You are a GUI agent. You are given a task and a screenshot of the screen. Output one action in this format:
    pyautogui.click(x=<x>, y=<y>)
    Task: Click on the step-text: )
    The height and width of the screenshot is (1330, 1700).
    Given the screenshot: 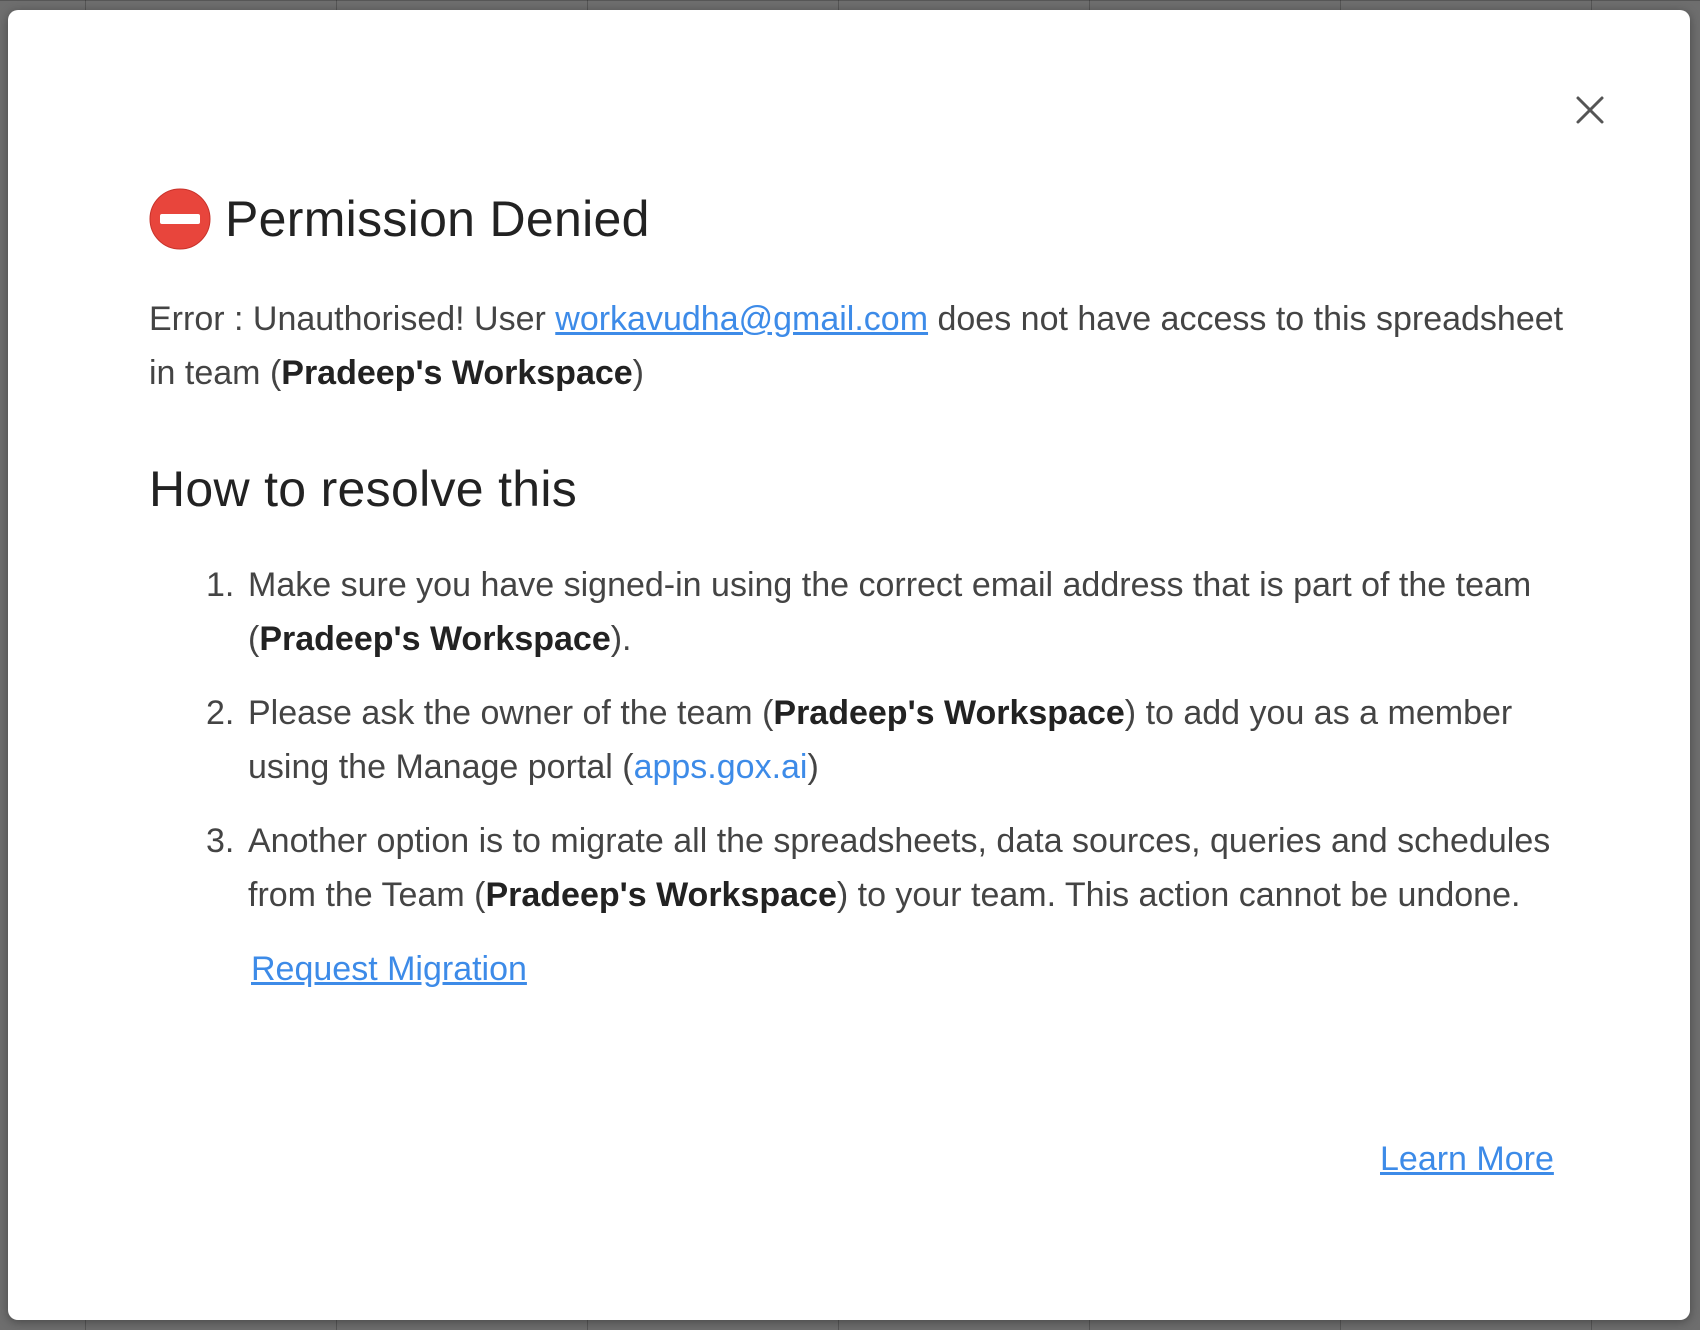 What is the action you would take?
    pyautogui.click(x=813, y=767)
    